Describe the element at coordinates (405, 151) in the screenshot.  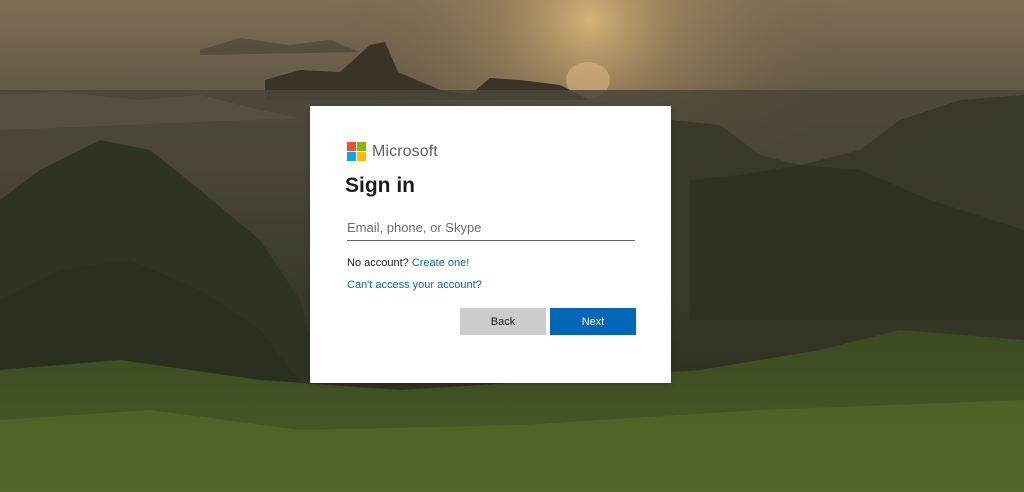
I see `brand-name: Microsoft` at that location.